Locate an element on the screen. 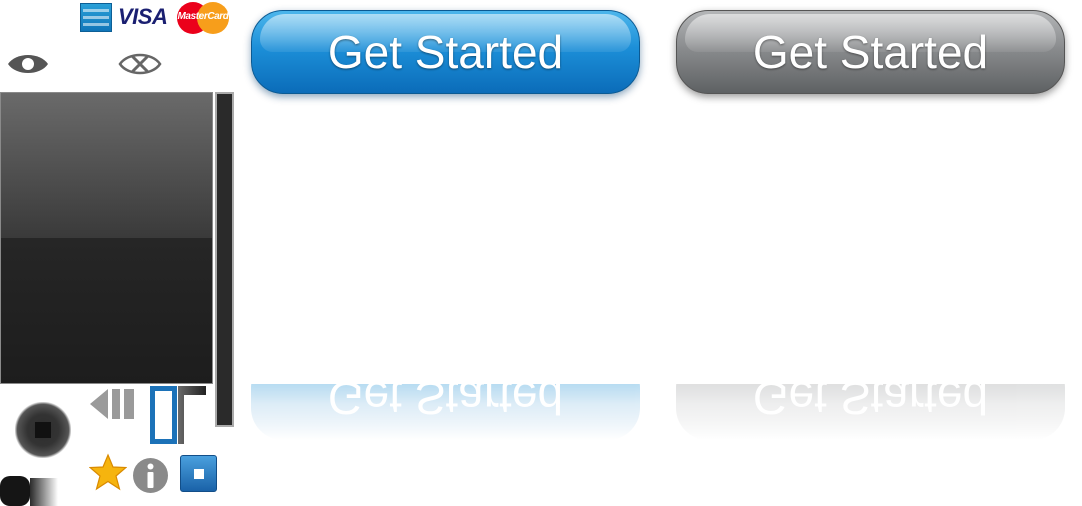  button-reflection-blue: Get Started is located at coordinates (445, 412).